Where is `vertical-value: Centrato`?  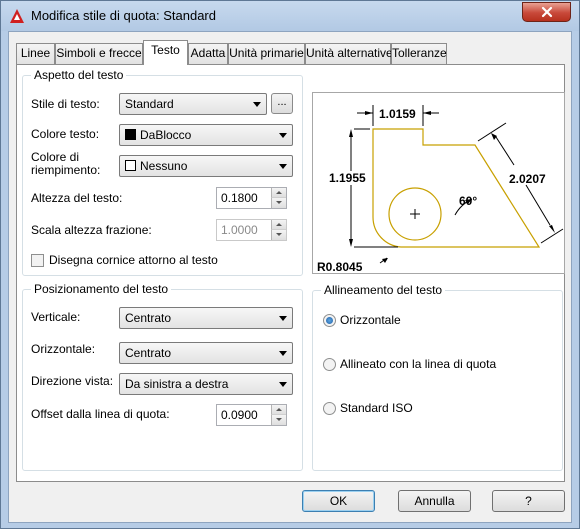
vertical-value: Centrato is located at coordinates (148, 318).